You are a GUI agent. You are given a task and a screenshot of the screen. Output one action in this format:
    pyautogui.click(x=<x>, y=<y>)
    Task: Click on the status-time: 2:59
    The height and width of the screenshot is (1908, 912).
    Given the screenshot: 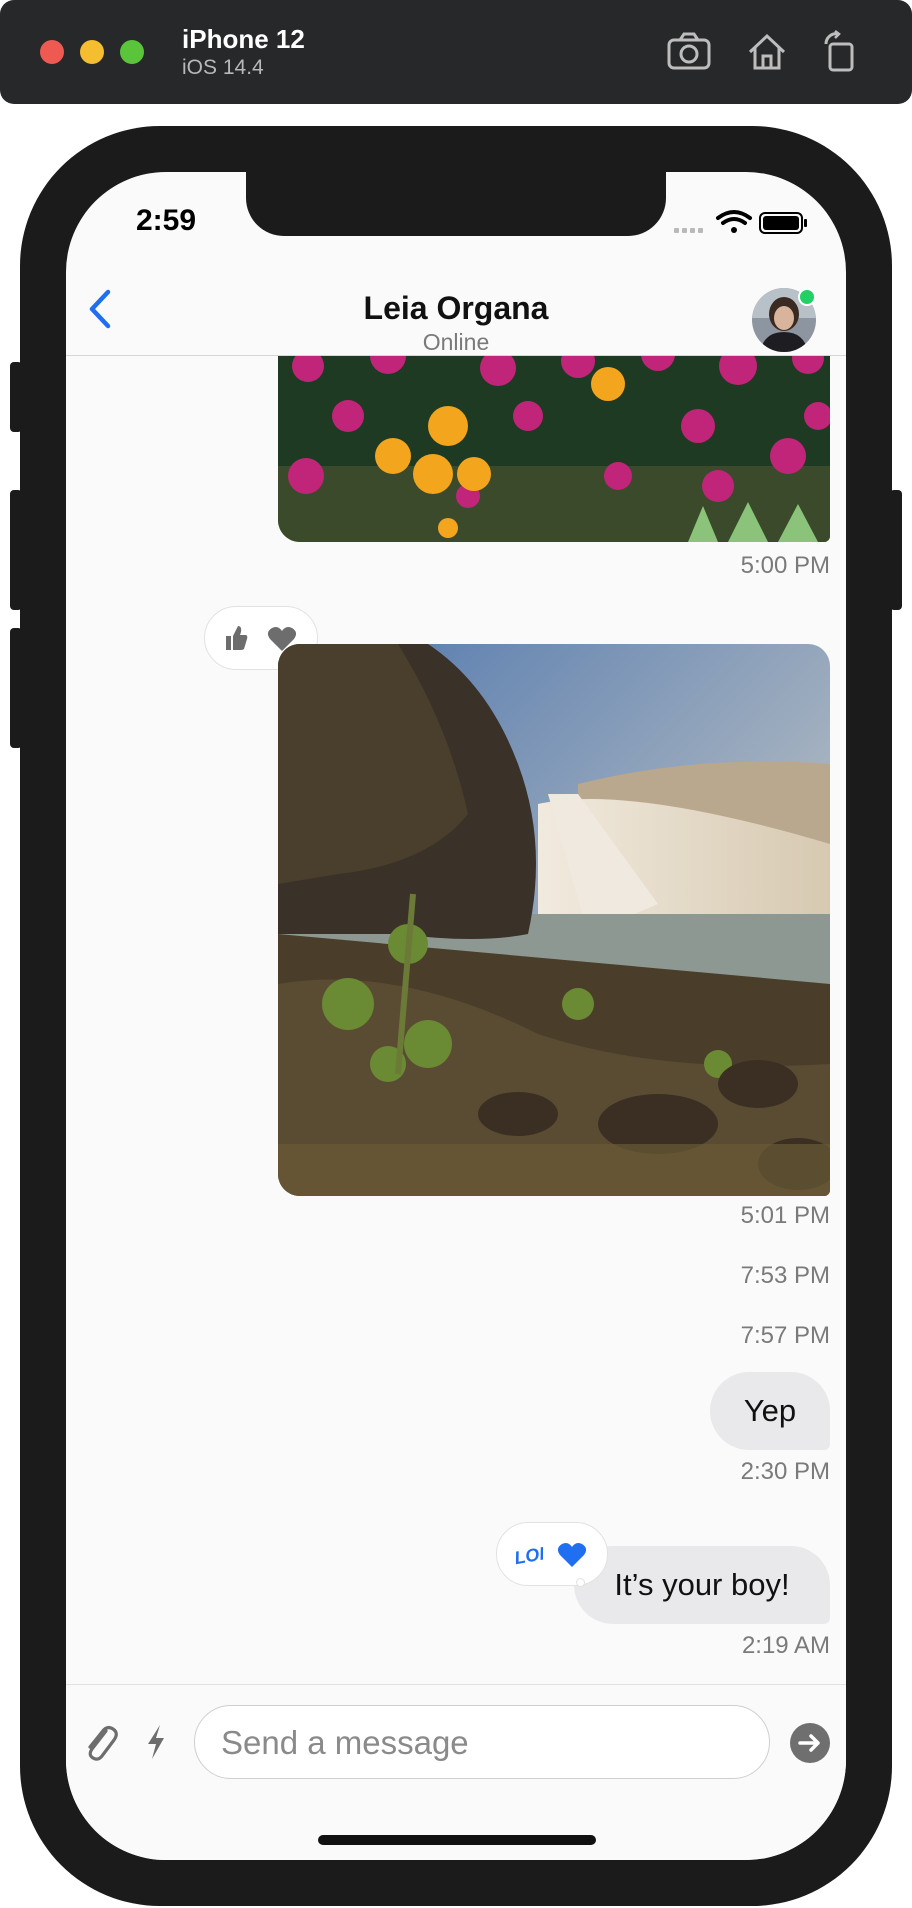 What is the action you would take?
    pyautogui.click(x=166, y=220)
    